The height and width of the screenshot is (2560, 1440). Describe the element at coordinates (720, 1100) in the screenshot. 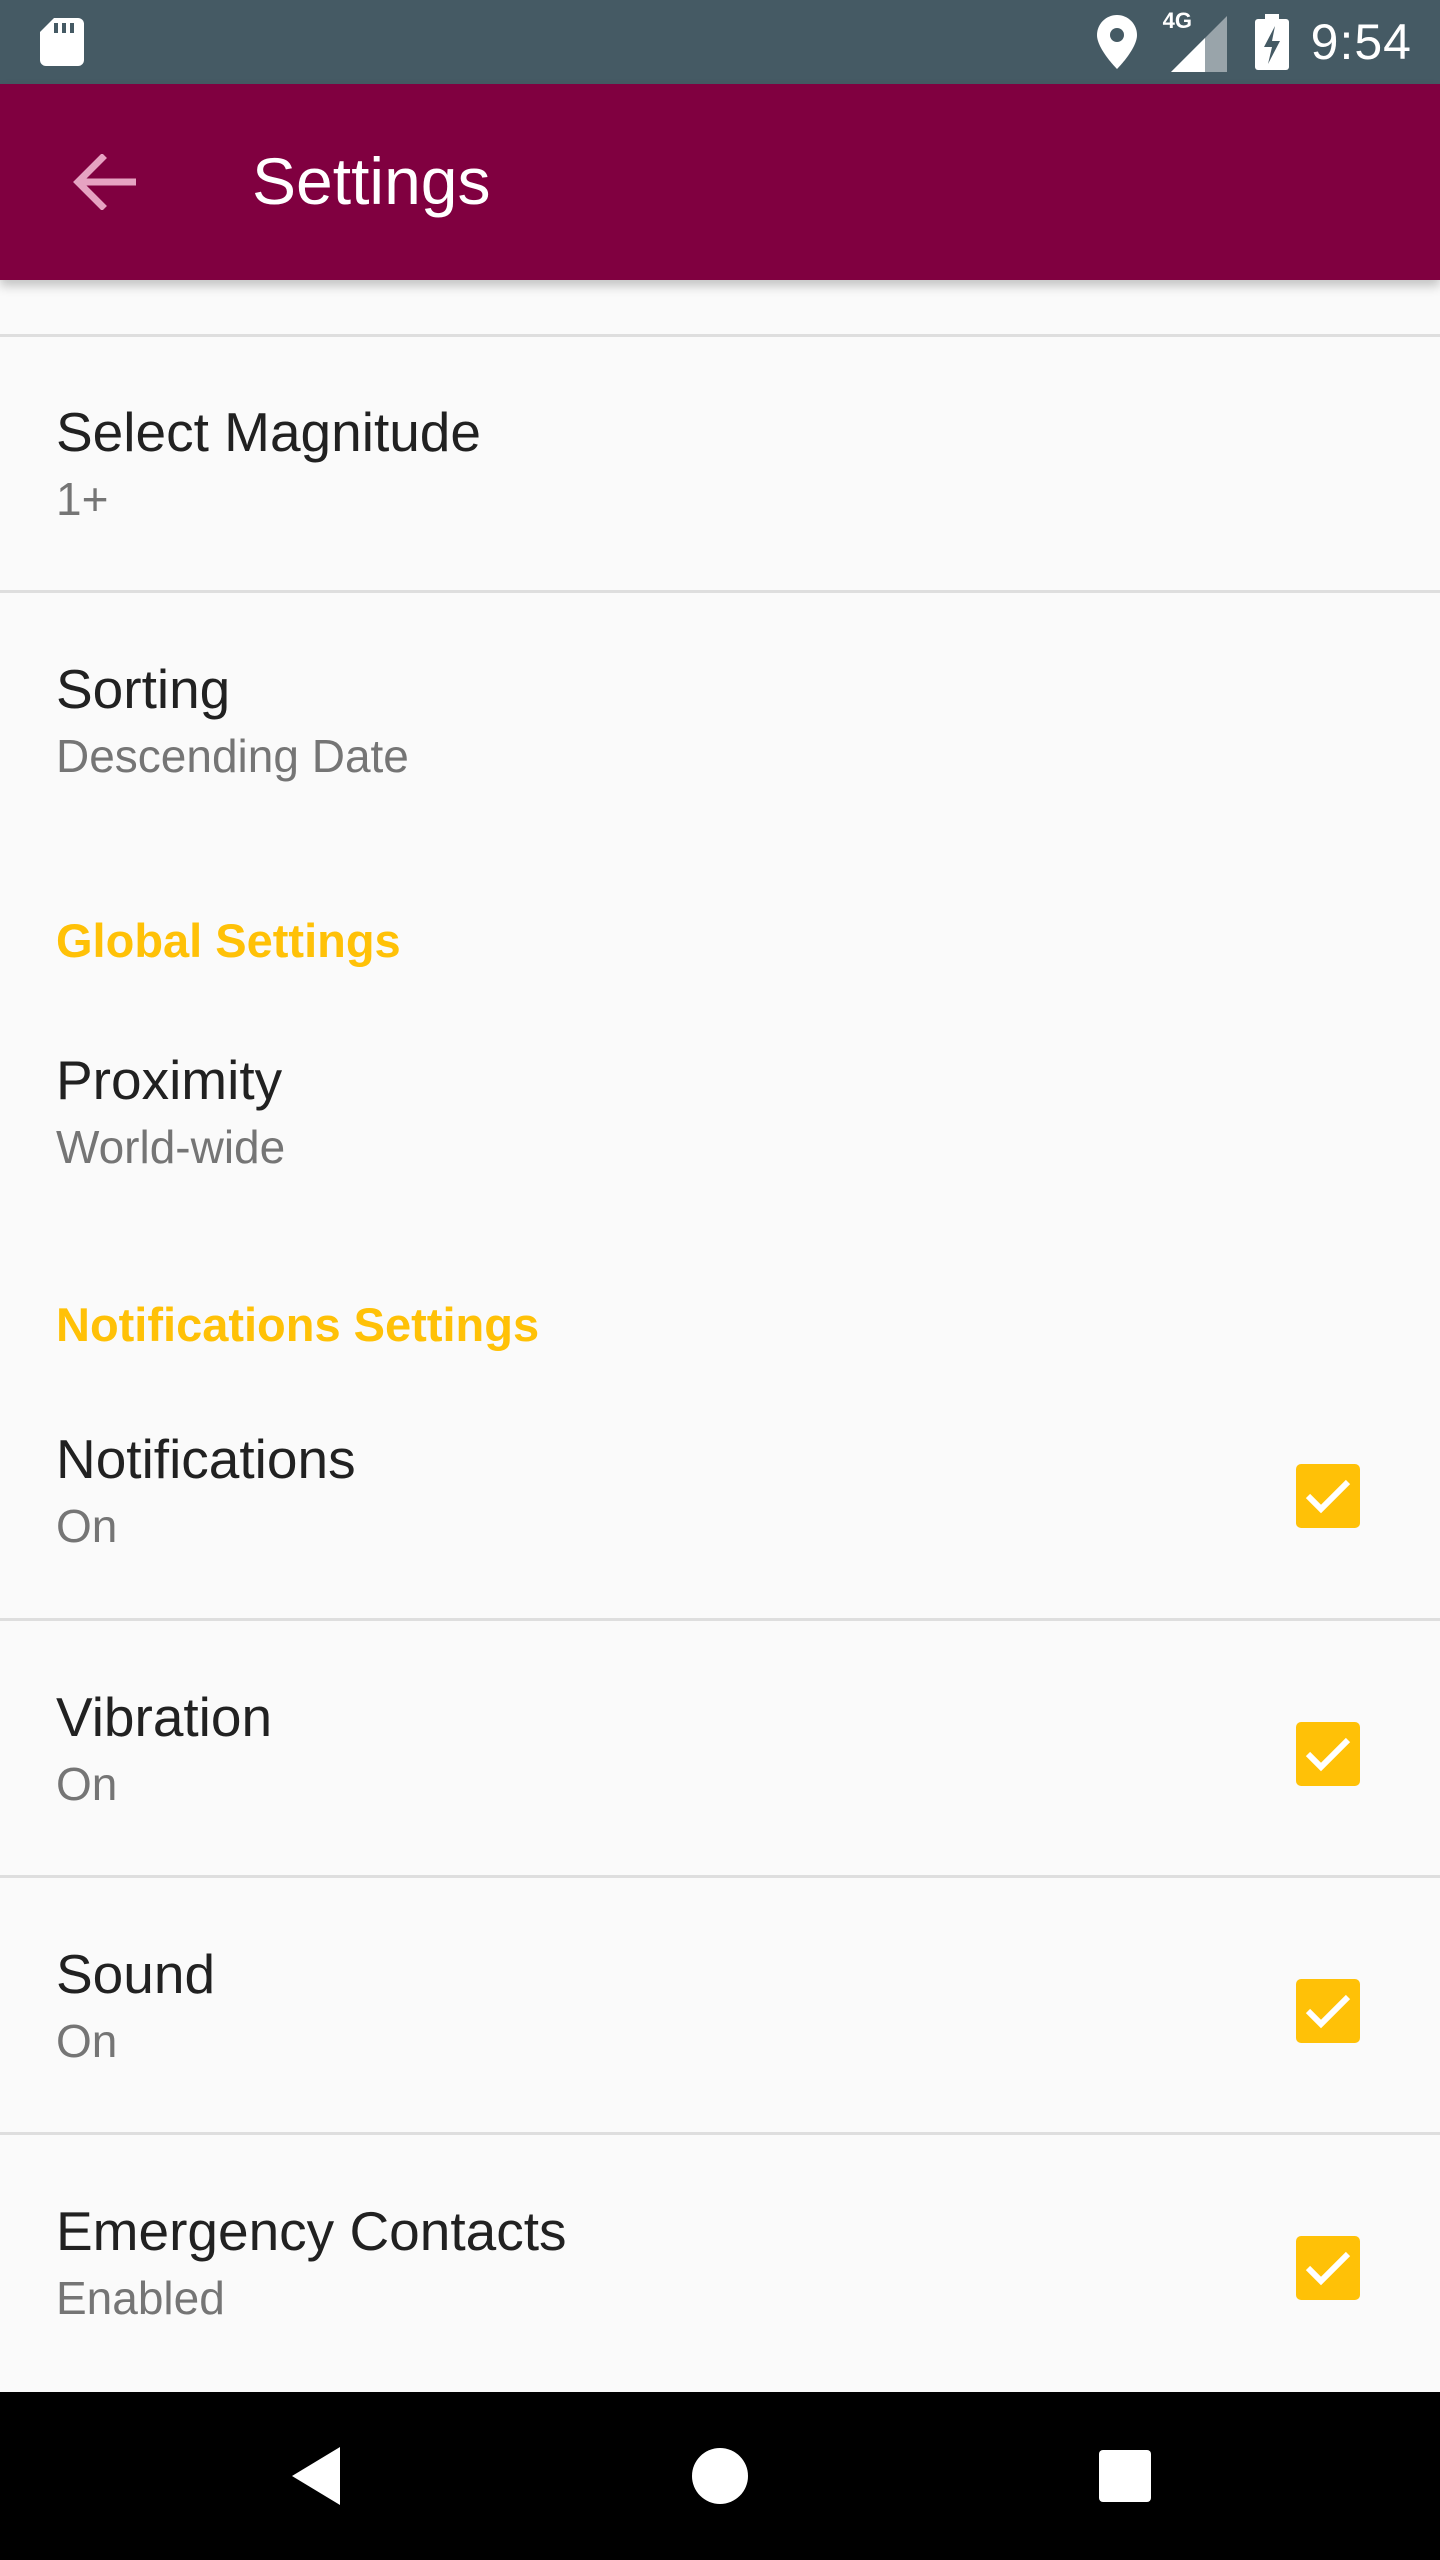

I see `pref-proximity: Proximity World-wide` at that location.